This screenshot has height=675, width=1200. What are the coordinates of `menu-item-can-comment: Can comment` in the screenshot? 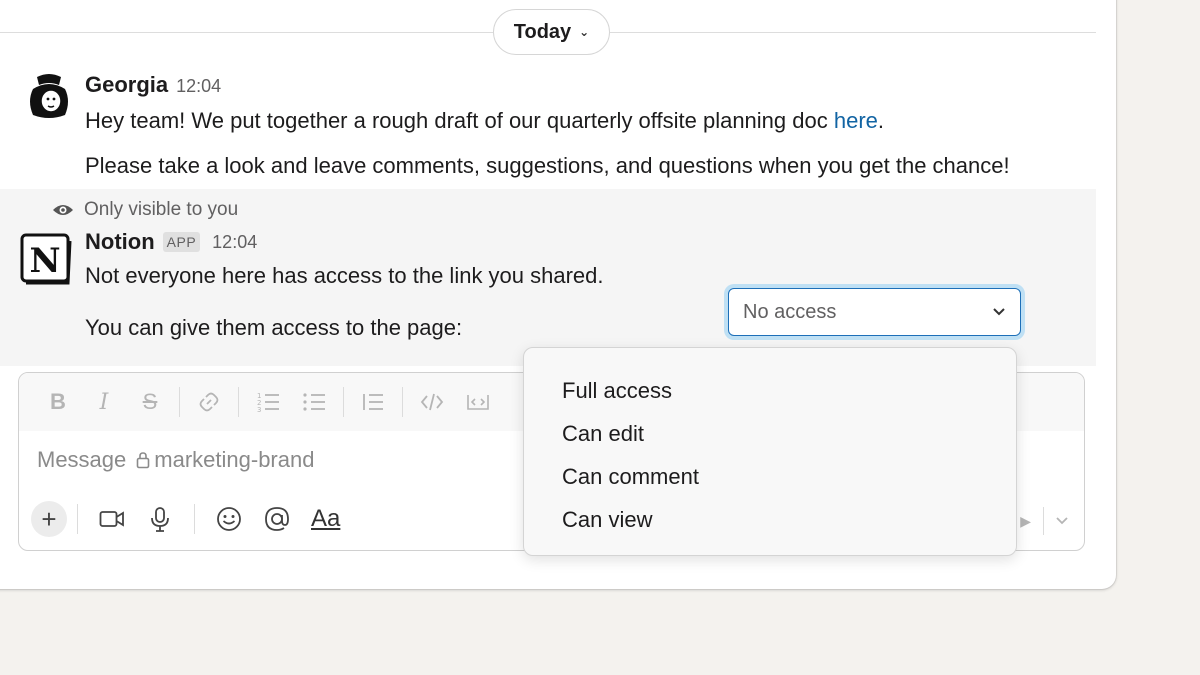 It's located at (770, 479).